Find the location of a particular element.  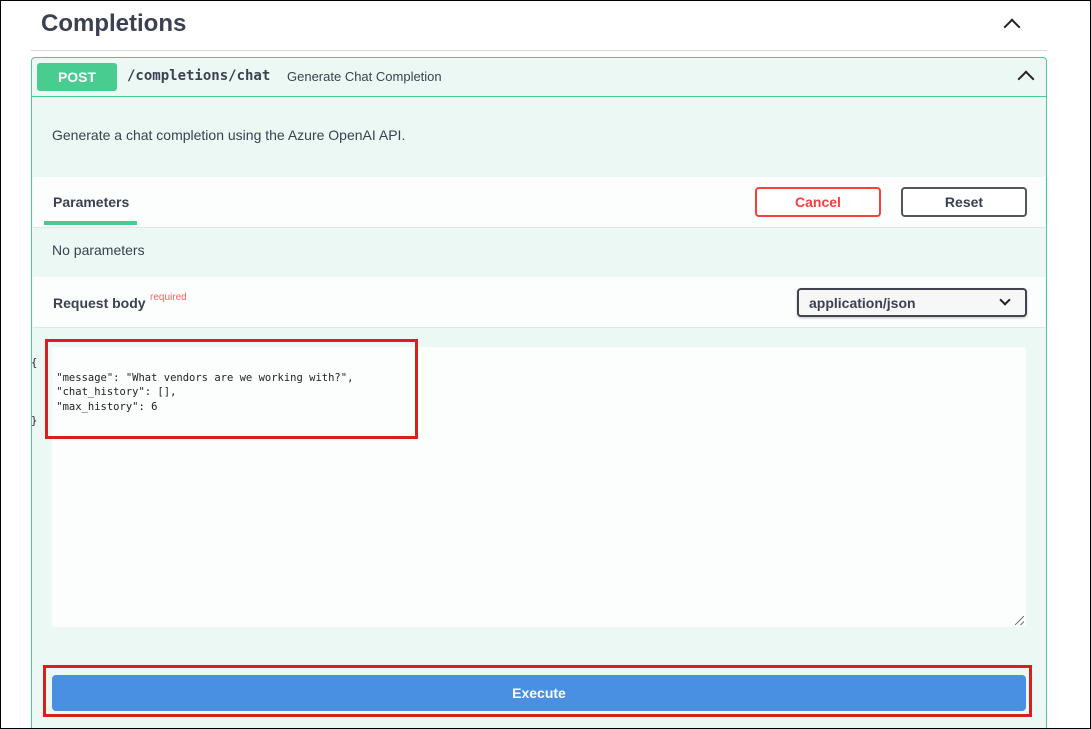

content-type-value: application/json is located at coordinates (862, 303).